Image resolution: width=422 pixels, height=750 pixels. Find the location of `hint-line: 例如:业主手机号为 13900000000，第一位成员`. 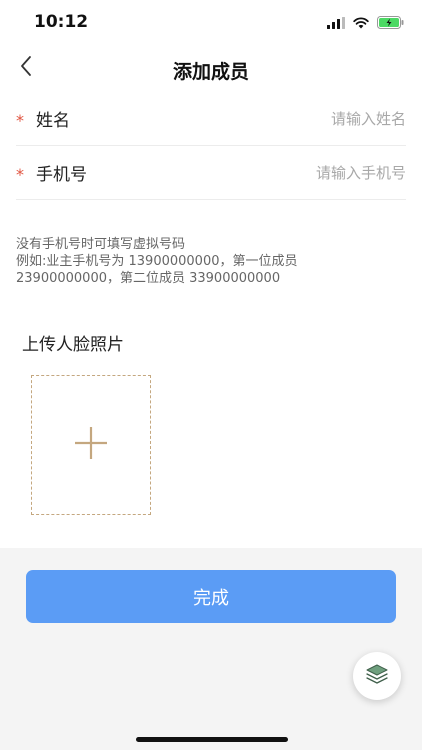

hint-line: 例如:业主手机号为 13900000000，第一位成员 is located at coordinates (157, 261).